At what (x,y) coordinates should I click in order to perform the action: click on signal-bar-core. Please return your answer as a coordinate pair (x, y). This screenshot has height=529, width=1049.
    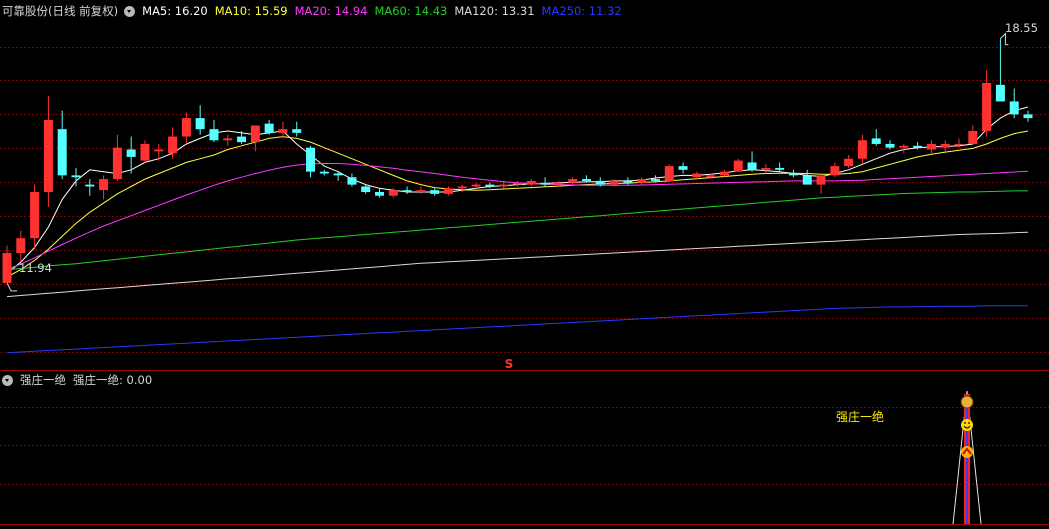
    Looking at the image, I should click on (967, 460).